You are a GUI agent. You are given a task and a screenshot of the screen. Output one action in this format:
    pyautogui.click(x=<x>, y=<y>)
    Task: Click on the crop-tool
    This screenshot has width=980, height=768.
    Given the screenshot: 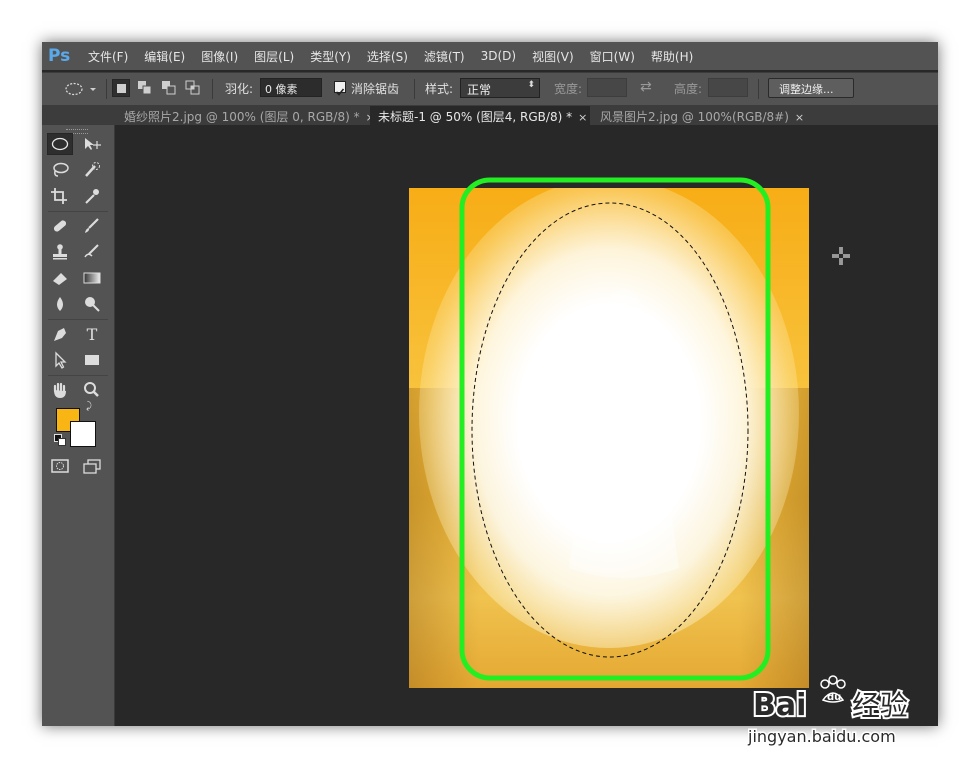 What is the action you would take?
    pyautogui.click(x=60, y=196)
    